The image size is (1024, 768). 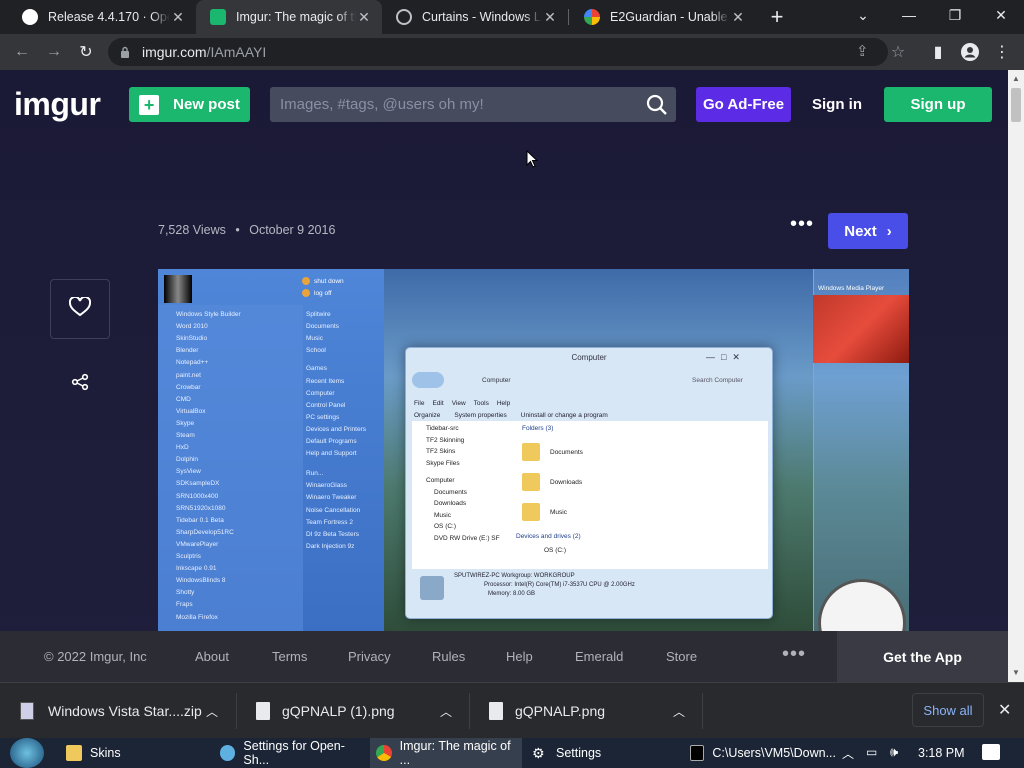 What do you see at coordinates (74, 753) in the screenshot?
I see `folder-icon` at bounding box center [74, 753].